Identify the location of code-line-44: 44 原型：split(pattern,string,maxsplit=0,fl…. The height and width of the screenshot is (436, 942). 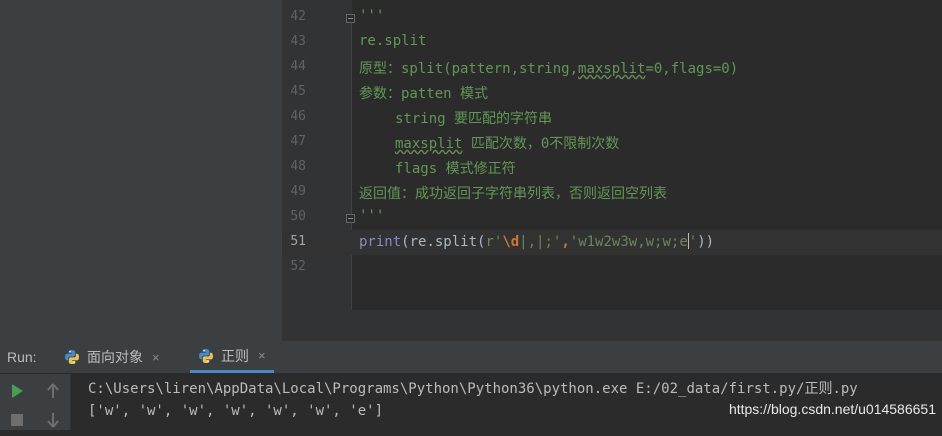
(612, 67).